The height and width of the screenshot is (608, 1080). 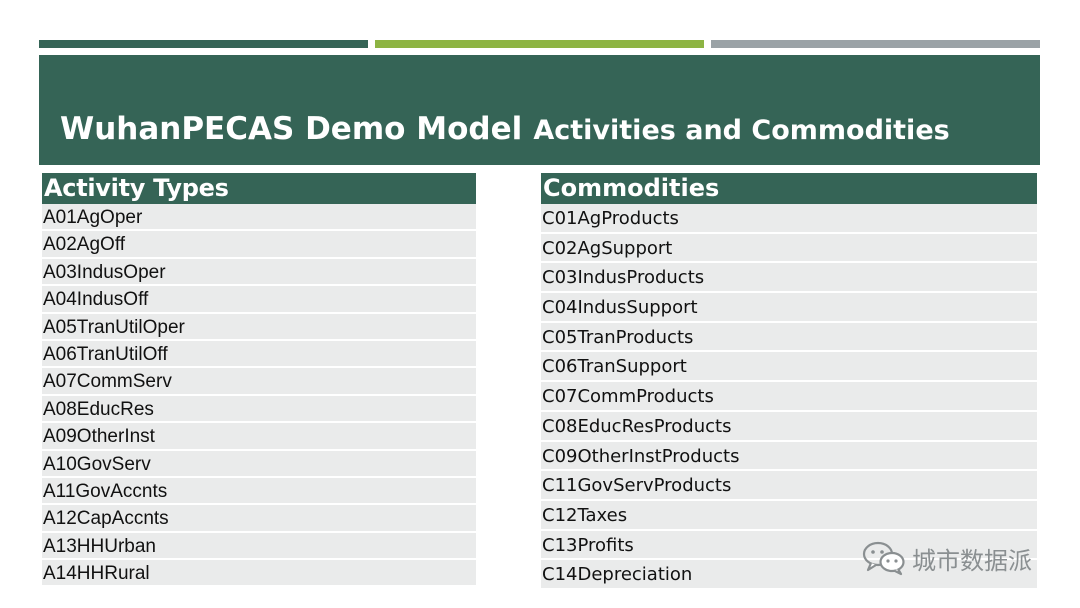 I want to click on slide-title-main: WuhanPECAS Demo Model, so click(x=291, y=129).